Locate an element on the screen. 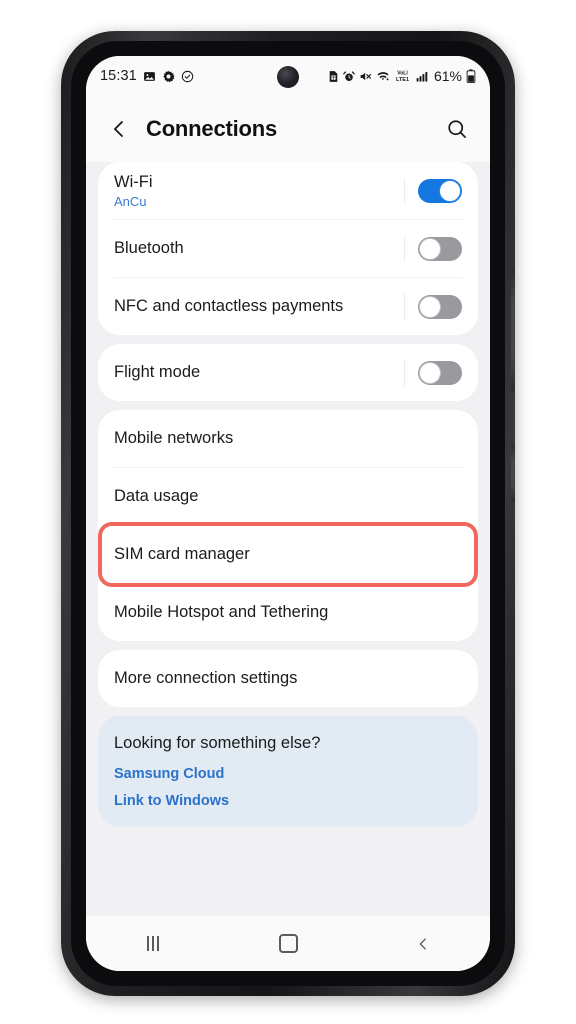 The image size is (576, 1024). signal-bars-icon is located at coordinates (422, 76).